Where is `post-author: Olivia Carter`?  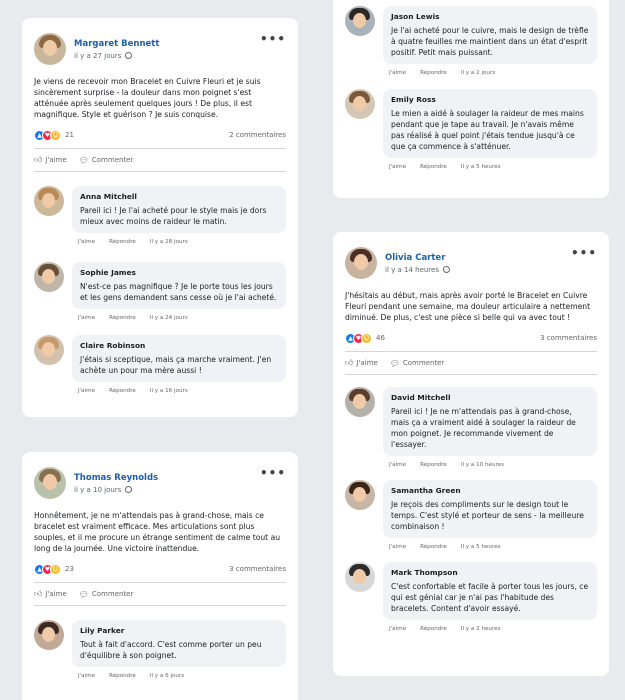
post-author: Olivia Carter is located at coordinates (417, 258).